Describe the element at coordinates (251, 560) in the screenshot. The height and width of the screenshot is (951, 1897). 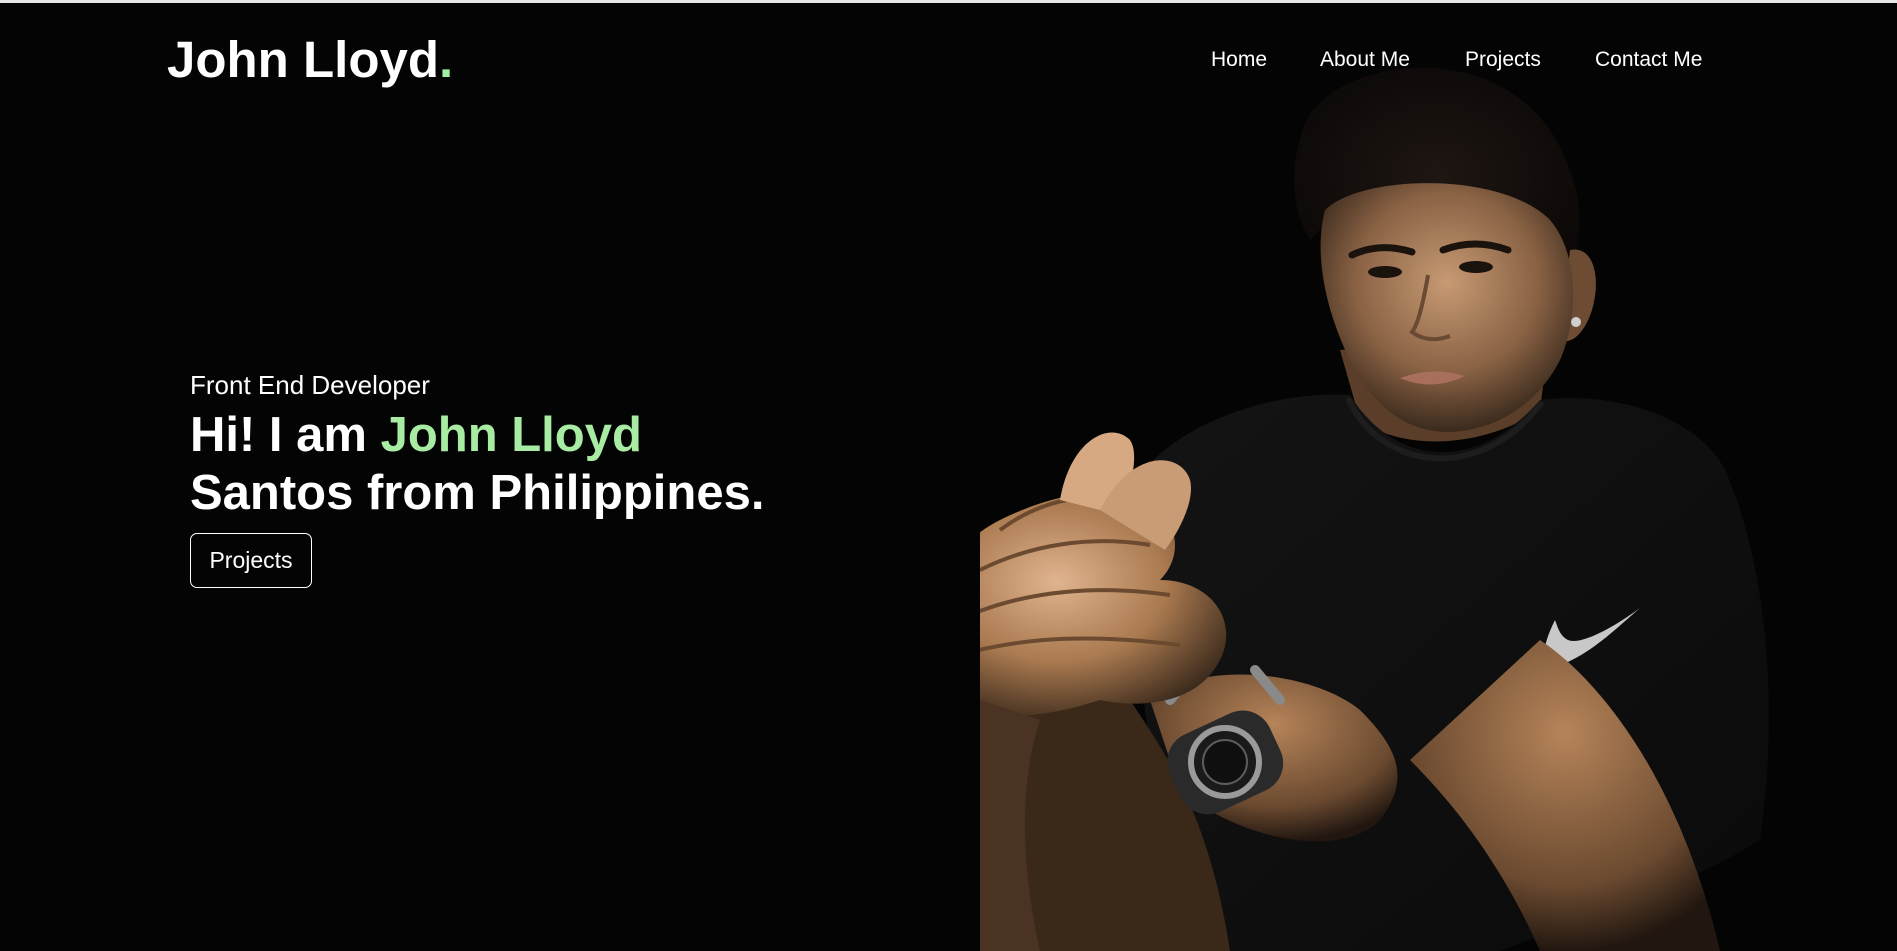
I see `projects-button: Projects` at that location.